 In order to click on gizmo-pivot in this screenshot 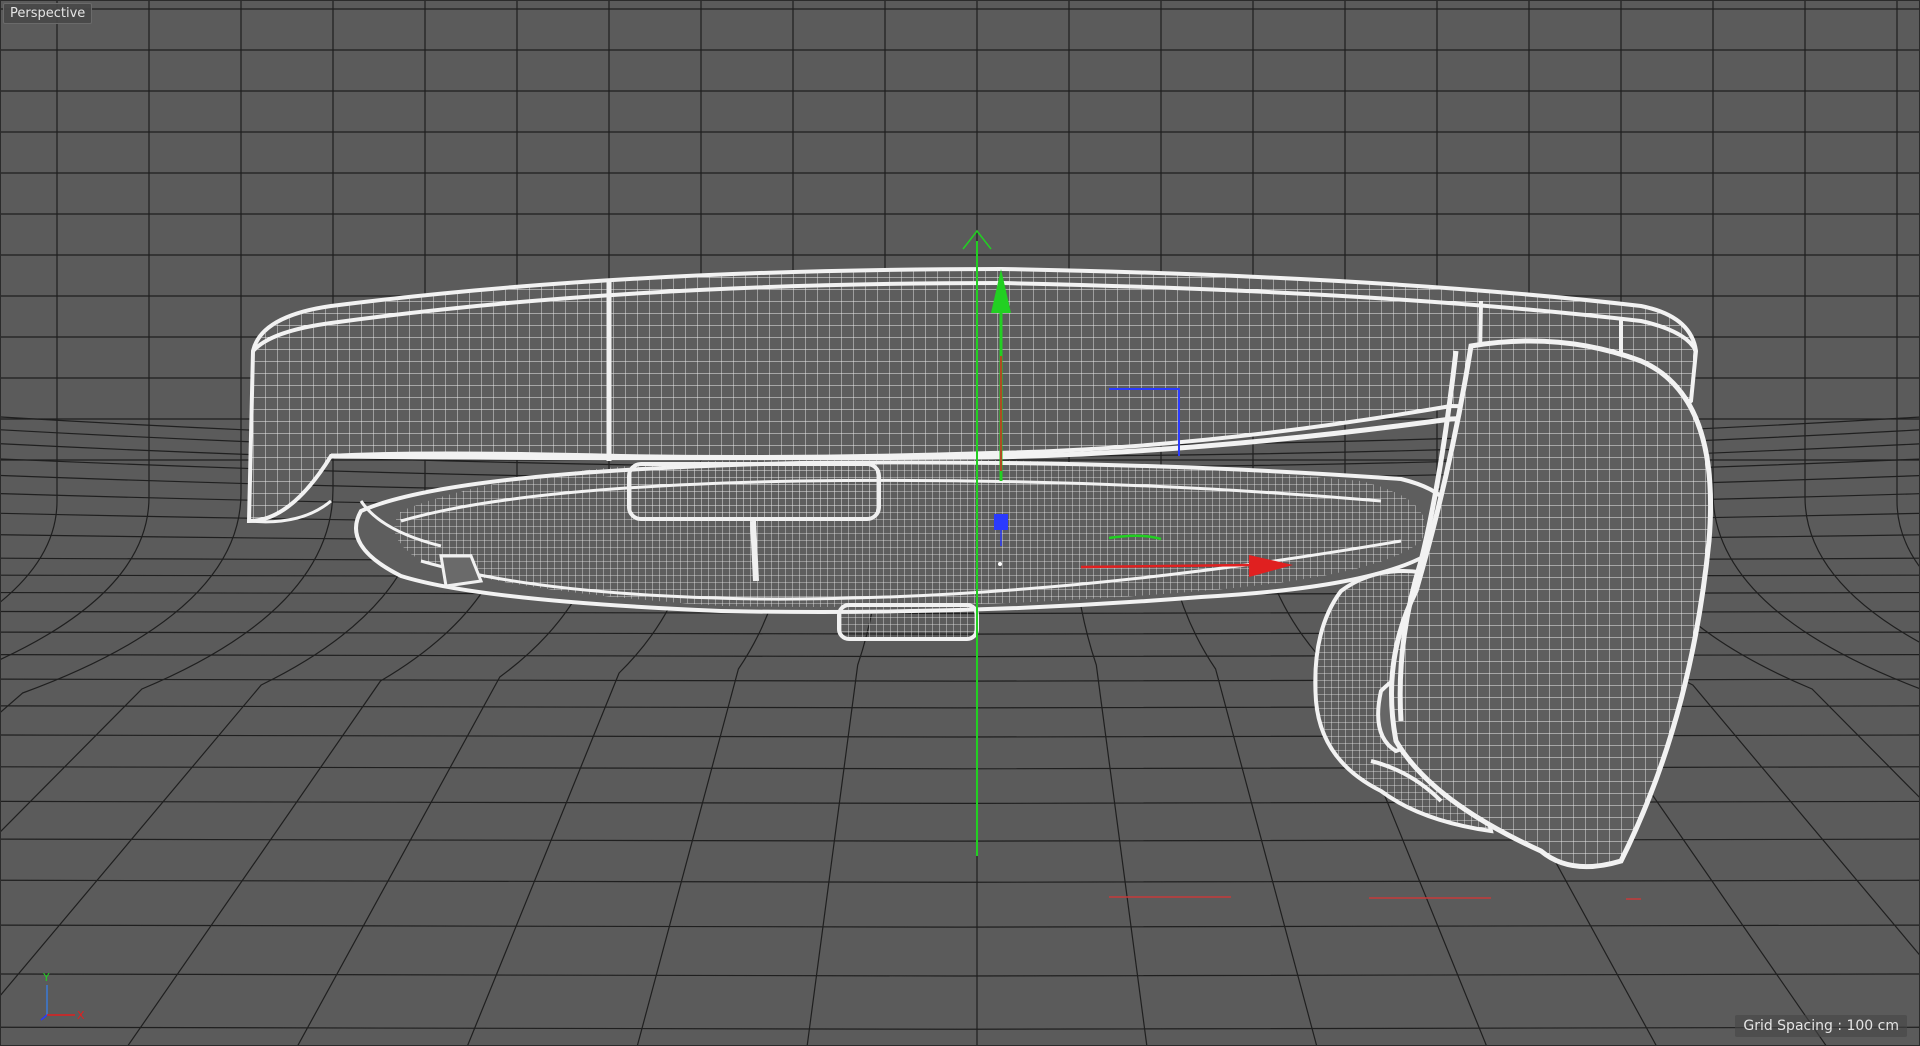, I will do `click(1000, 564)`.